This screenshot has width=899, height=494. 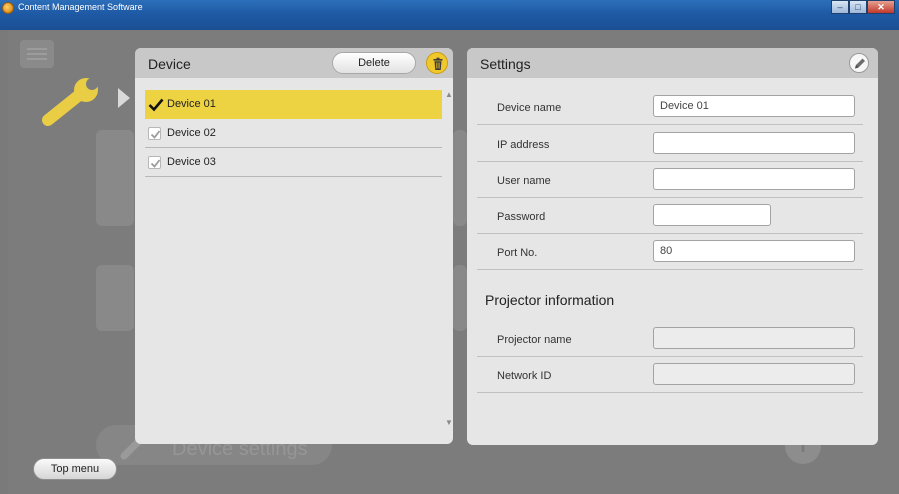 I want to click on device-panel-header: Device Delete, so click(x=294, y=63).